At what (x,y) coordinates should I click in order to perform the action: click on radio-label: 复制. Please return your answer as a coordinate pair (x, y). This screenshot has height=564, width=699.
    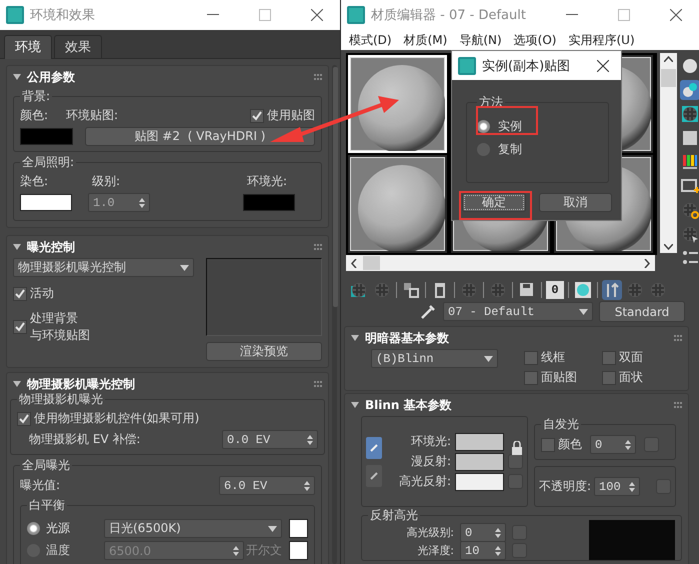
    Looking at the image, I should click on (510, 149).